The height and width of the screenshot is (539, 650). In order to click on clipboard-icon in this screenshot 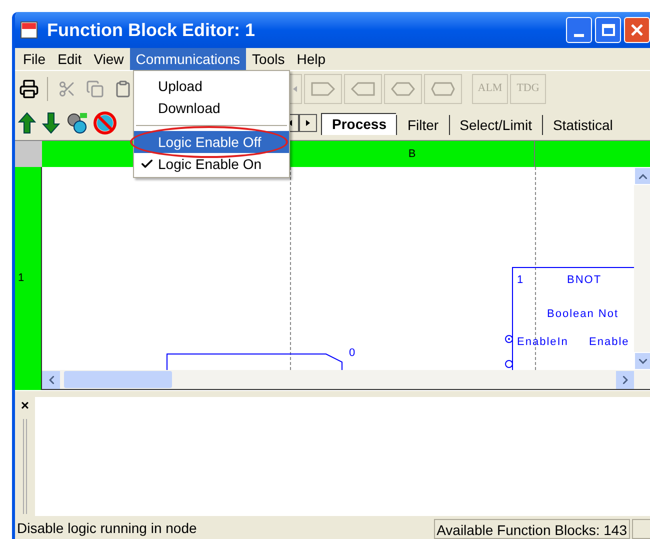, I will do `click(123, 89)`.